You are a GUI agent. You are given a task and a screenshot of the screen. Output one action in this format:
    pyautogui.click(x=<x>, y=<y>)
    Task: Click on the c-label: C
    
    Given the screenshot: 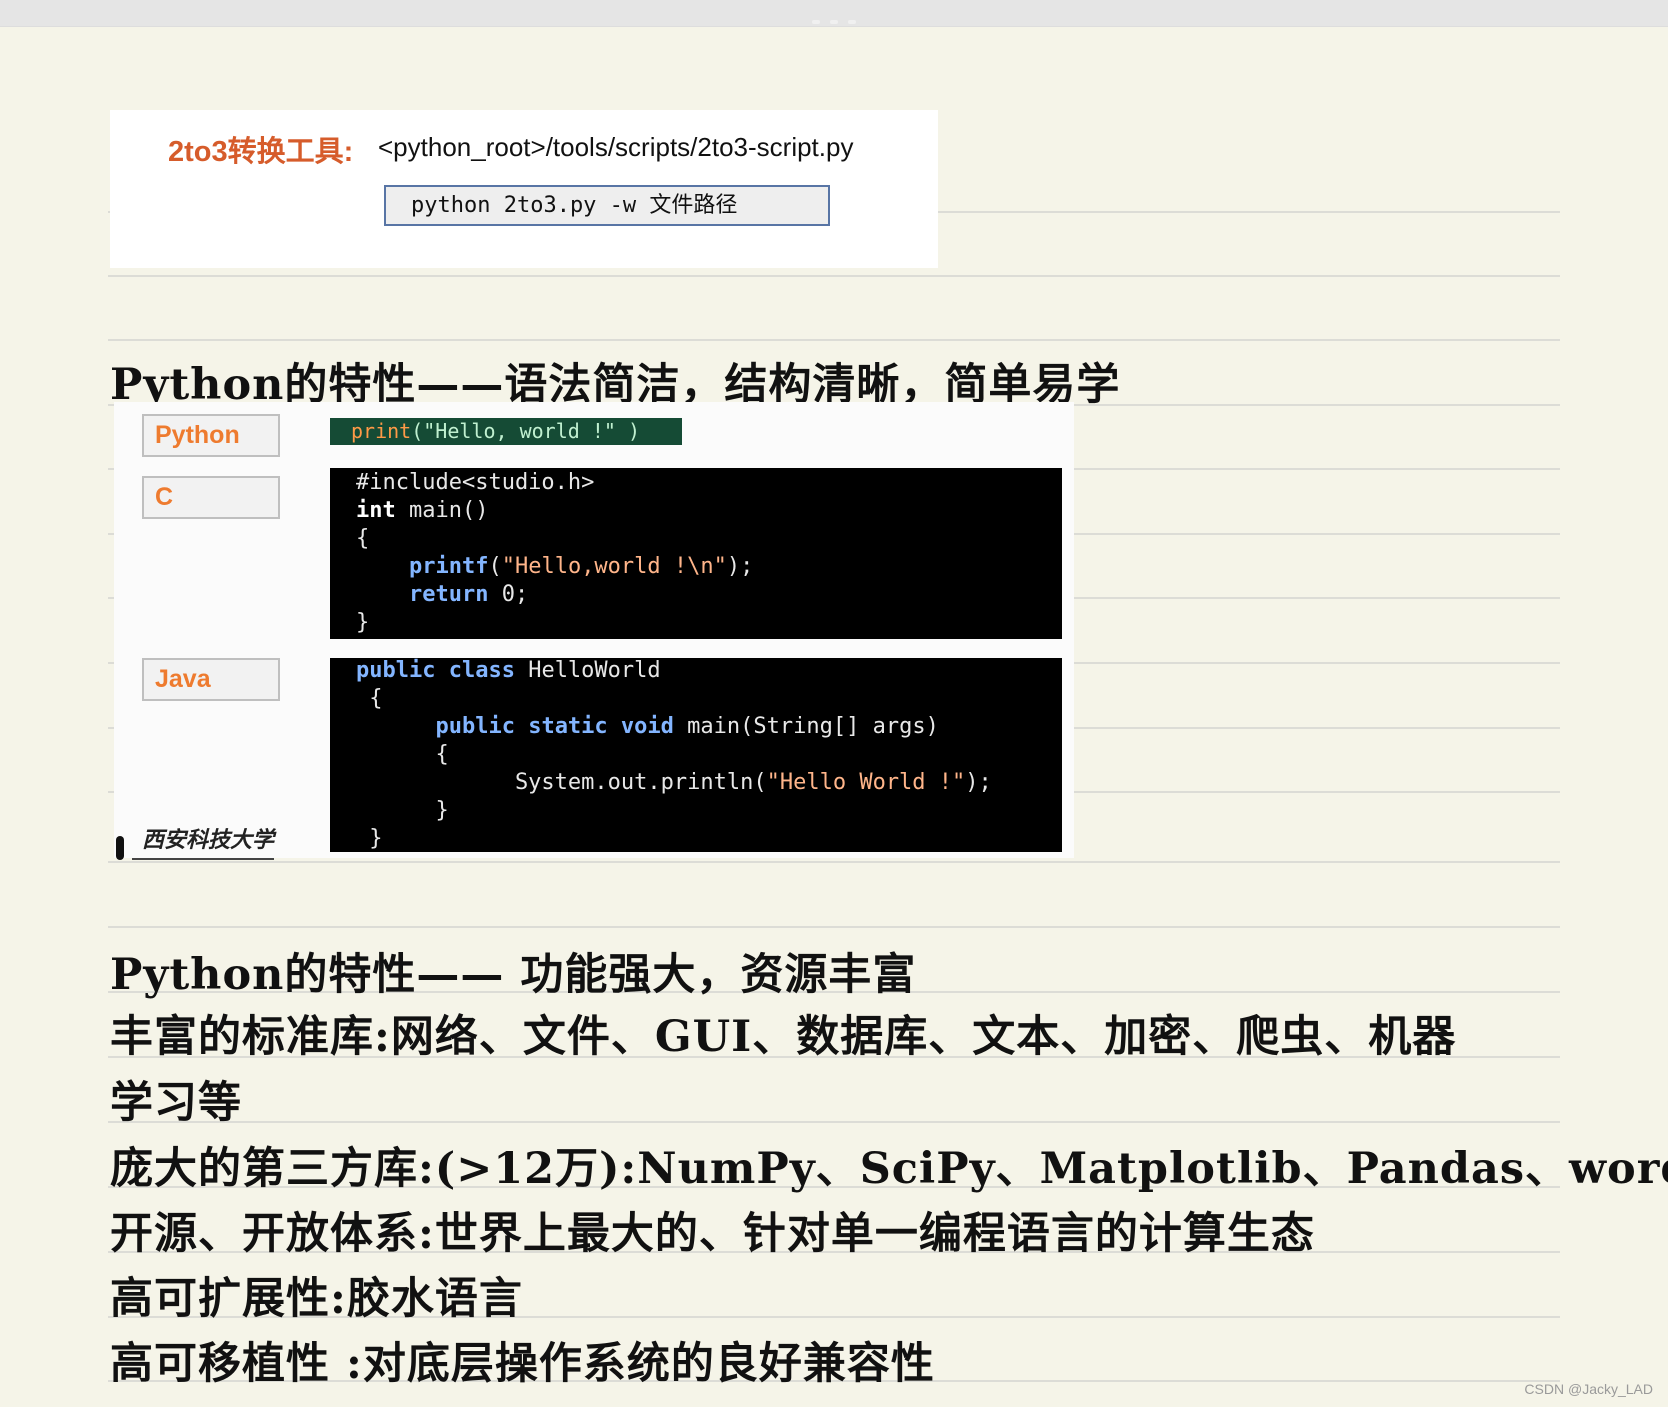 What is the action you would take?
    pyautogui.click(x=211, y=497)
    